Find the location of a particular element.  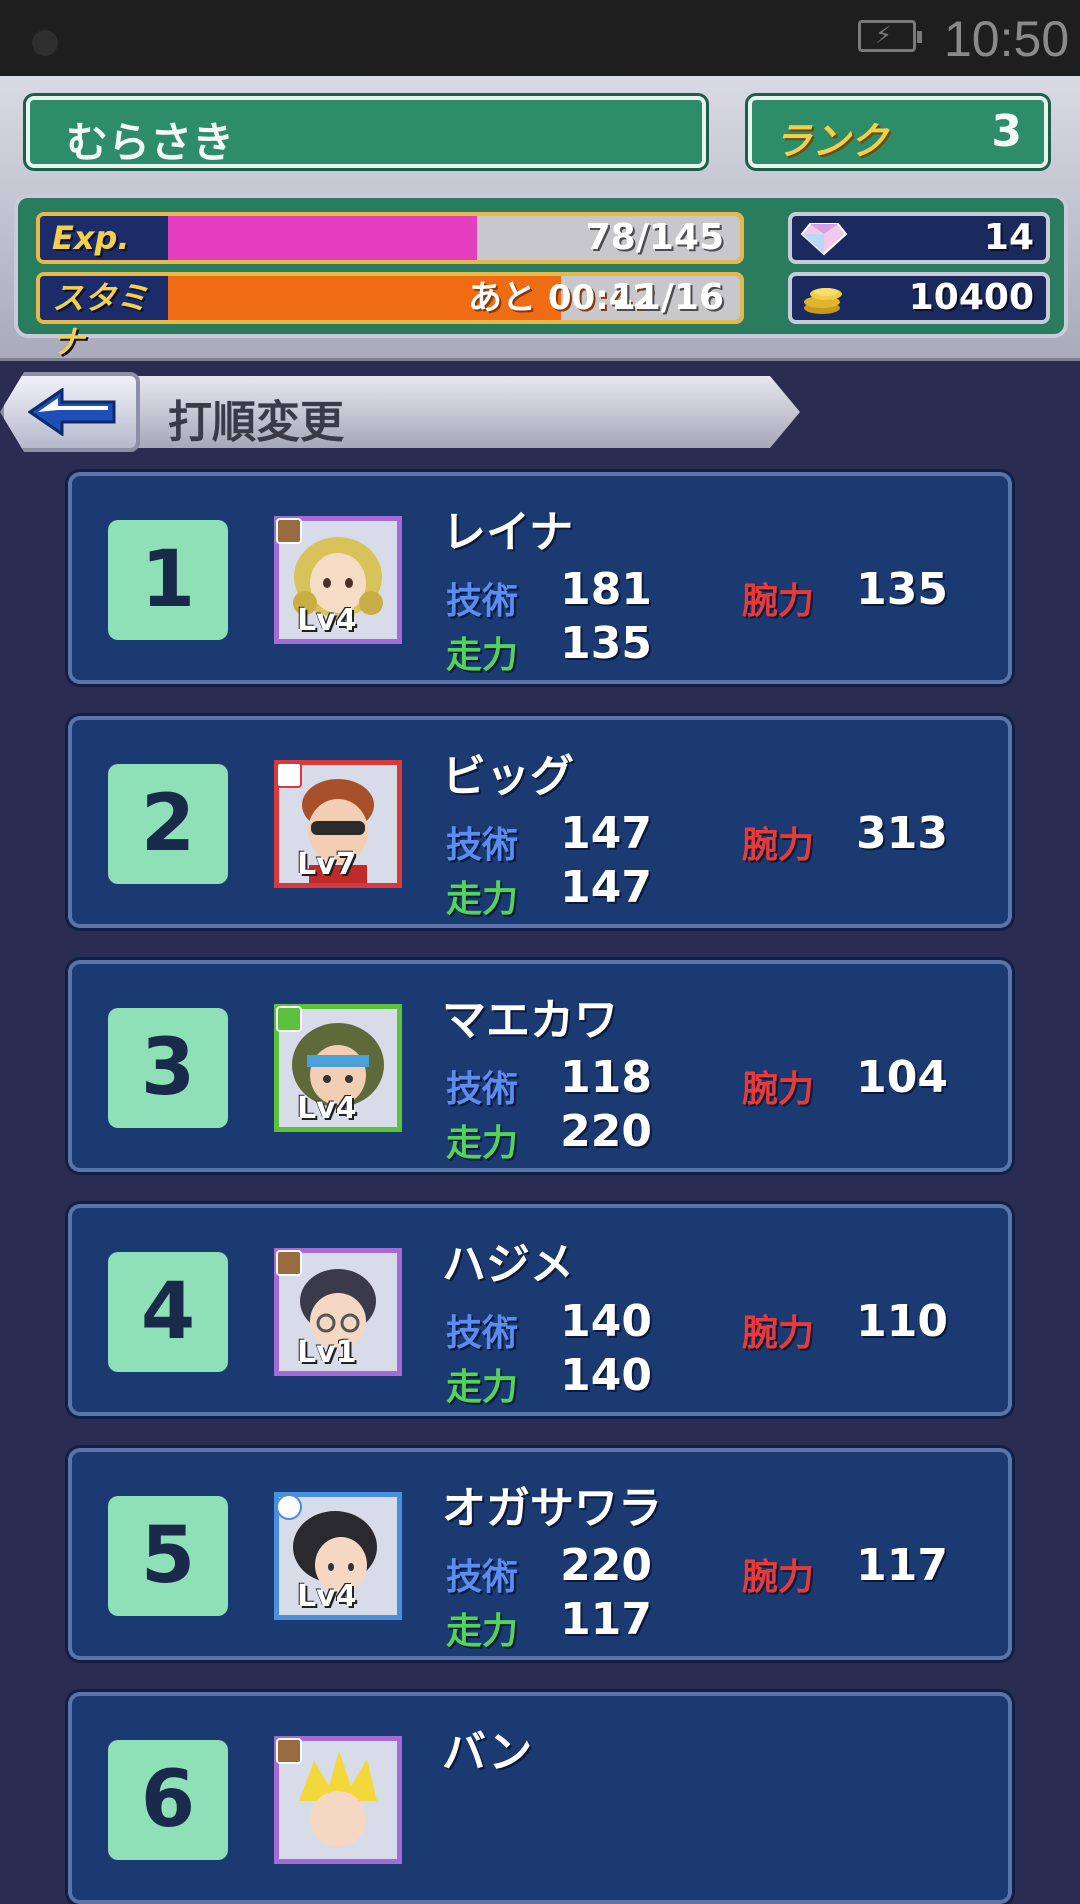

player-card: 1 Lv4 レイナ 技術 181 腕力 135 走力 135 is located at coordinates (540, 578).